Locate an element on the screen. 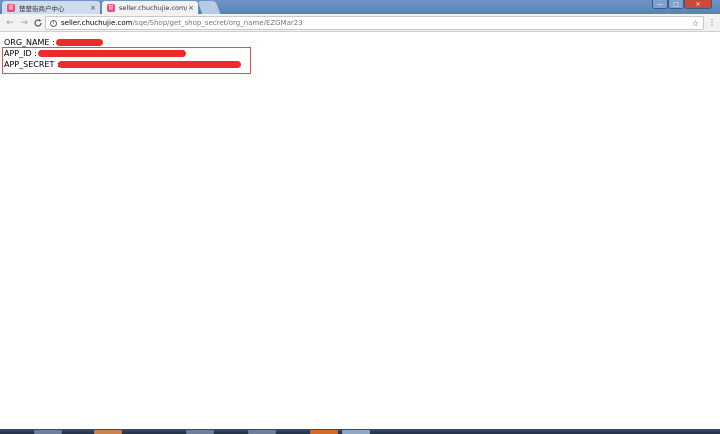  tab-seller-secret: 楚 seller.chuchujie.com/sc × is located at coordinates (150, 7).